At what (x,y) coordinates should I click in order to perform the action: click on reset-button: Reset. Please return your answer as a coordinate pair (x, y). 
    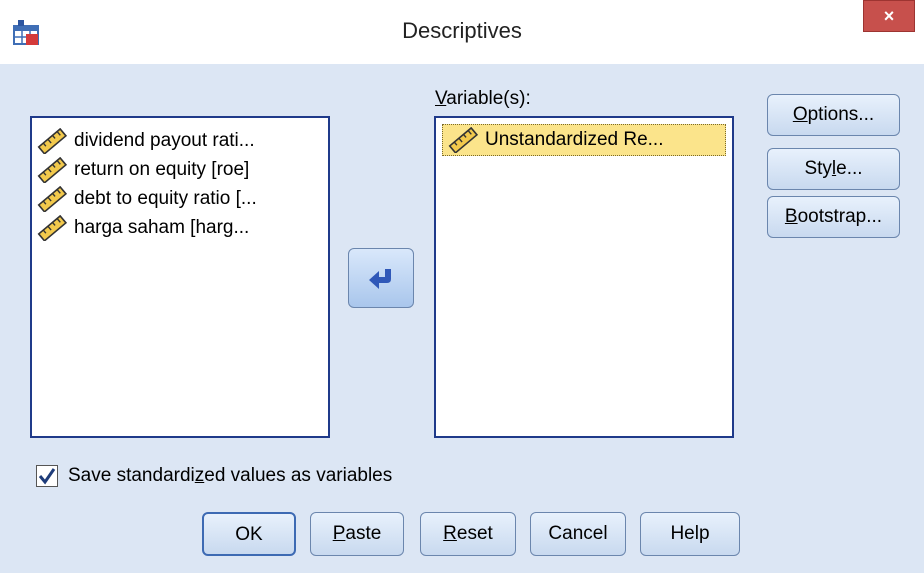
    Looking at the image, I should click on (468, 534).